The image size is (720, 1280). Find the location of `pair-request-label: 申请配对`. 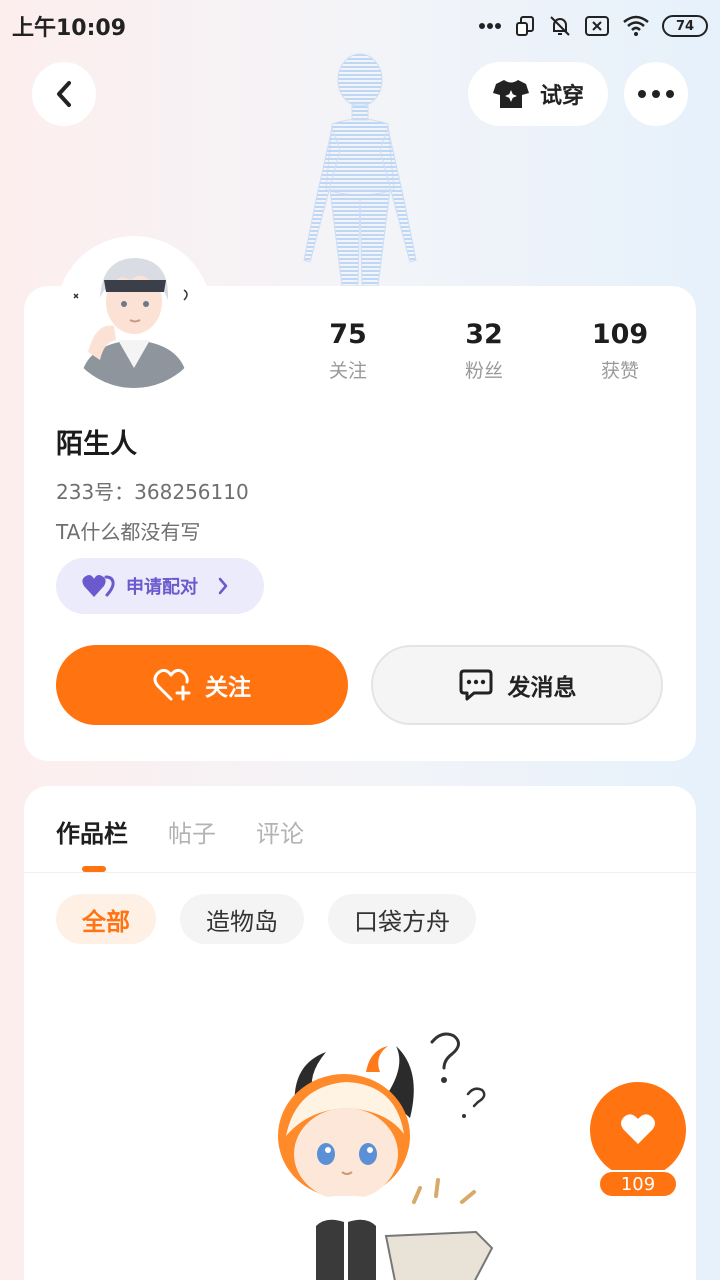

pair-request-label: 申请配对 is located at coordinates (162, 587).